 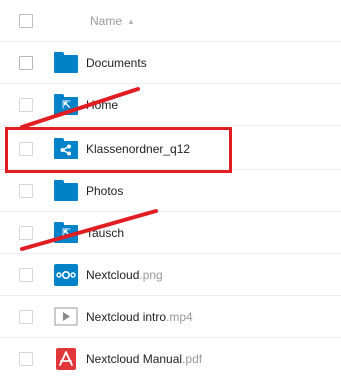 What do you see at coordinates (116, 63) in the screenshot?
I see `file-name: Documents` at bounding box center [116, 63].